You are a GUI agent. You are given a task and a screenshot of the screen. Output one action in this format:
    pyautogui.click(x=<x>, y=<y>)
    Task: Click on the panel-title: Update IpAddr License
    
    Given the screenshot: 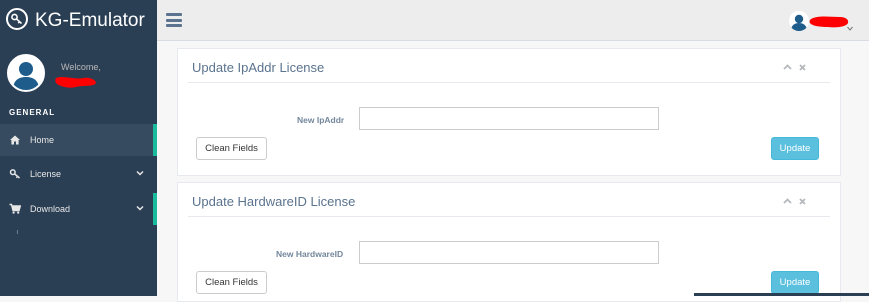 What is the action you would take?
    pyautogui.click(x=258, y=67)
    